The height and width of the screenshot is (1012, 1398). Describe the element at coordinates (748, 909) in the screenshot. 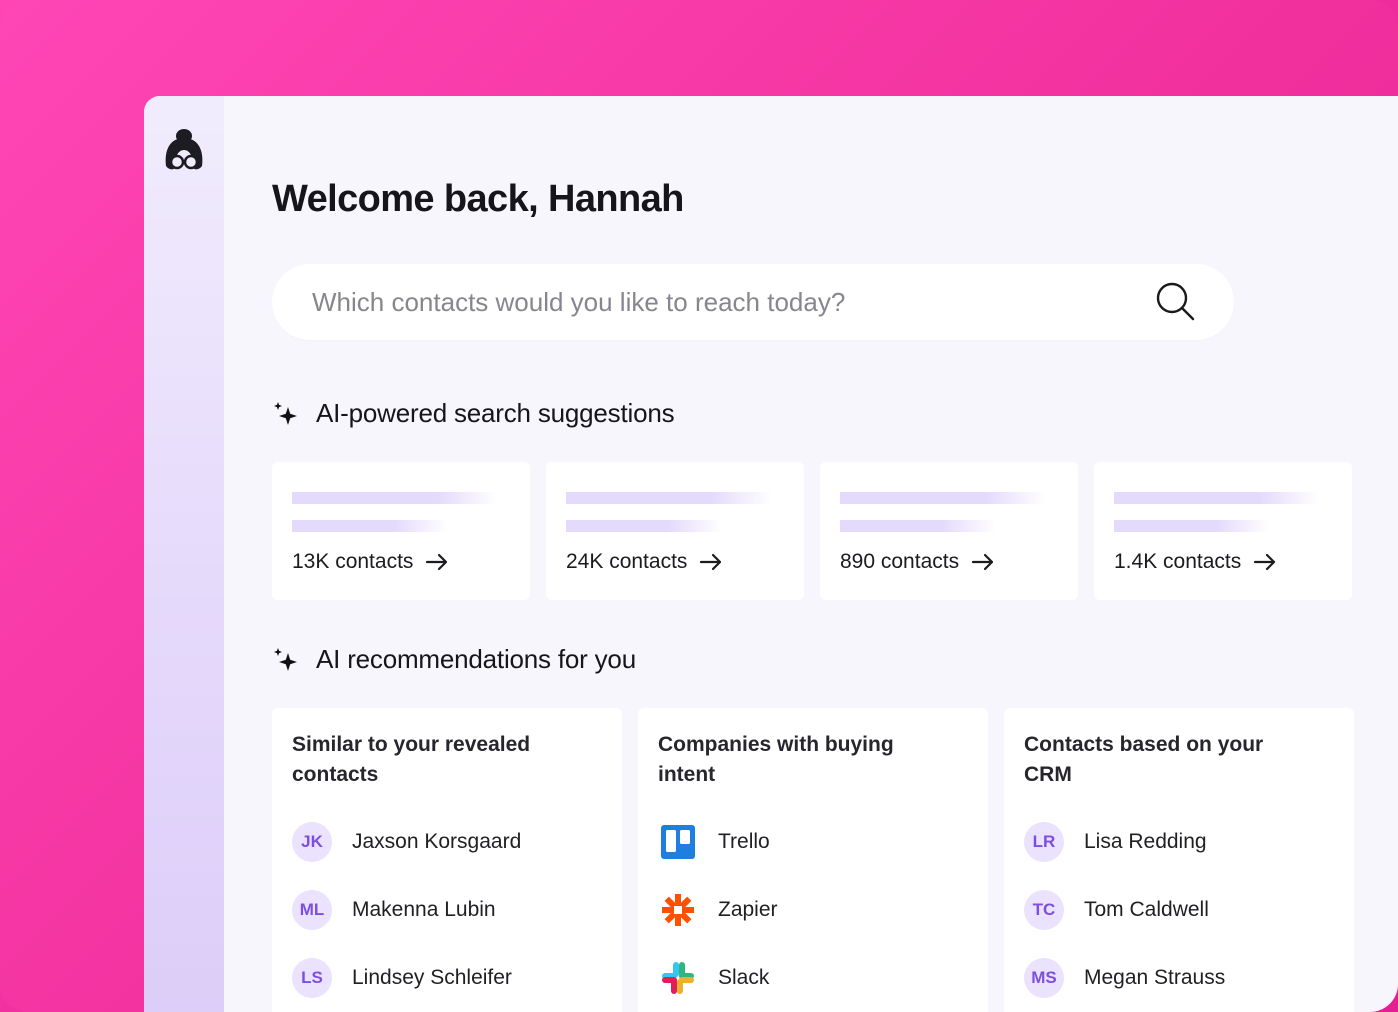

I see `company-name: Zapier` at that location.